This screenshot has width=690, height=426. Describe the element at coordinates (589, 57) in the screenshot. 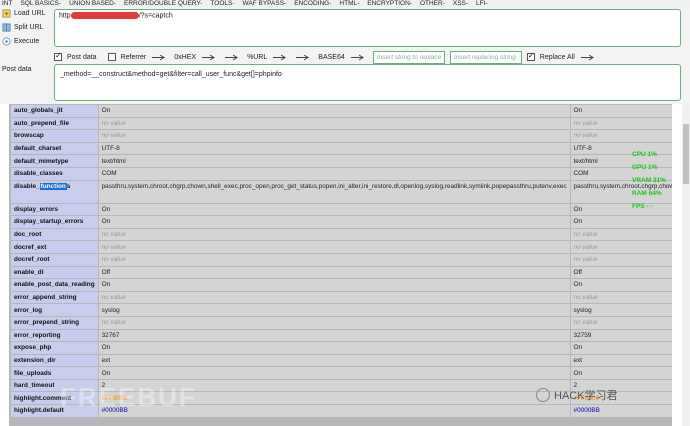

I see `replace-all-icon` at that location.